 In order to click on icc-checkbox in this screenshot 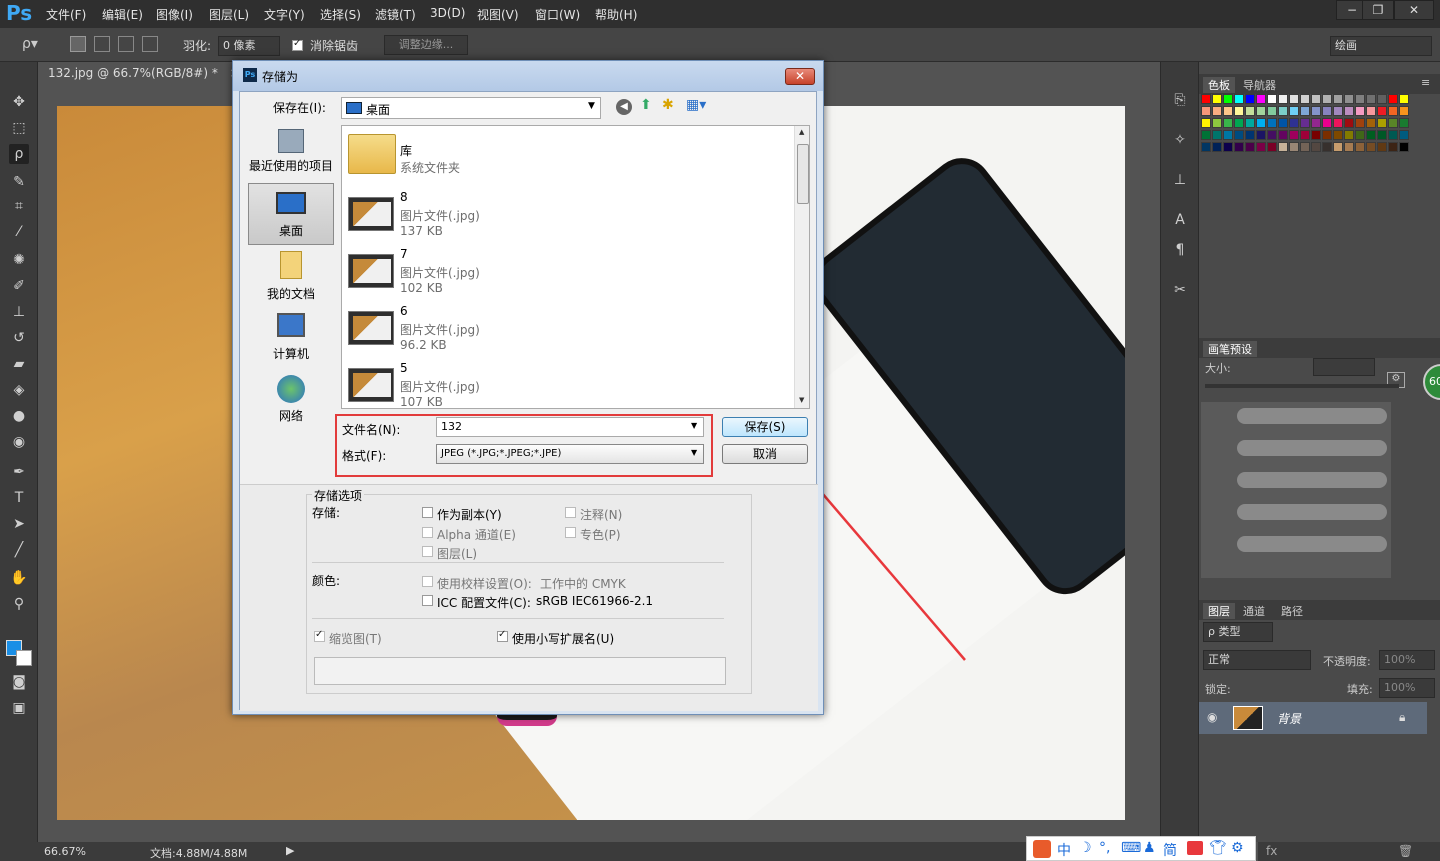, I will do `click(427, 600)`.